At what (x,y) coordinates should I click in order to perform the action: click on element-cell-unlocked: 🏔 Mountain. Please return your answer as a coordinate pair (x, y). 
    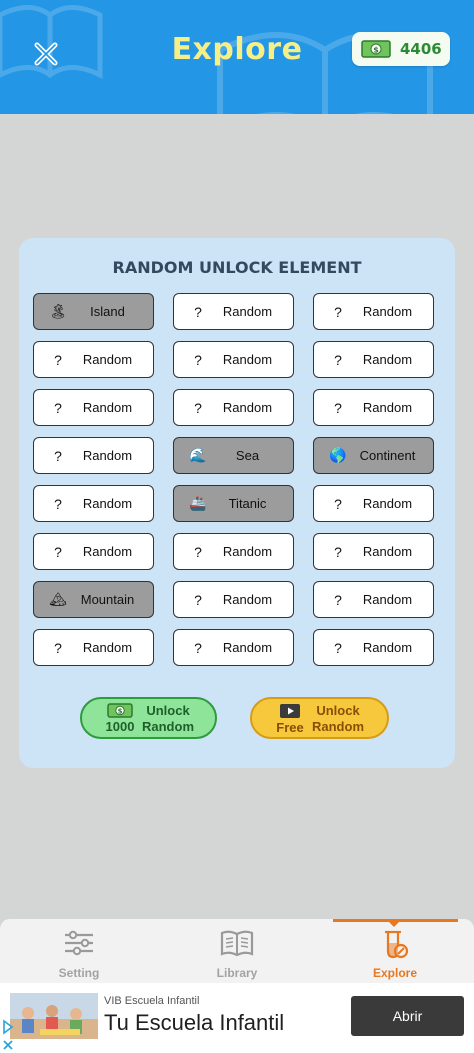
    Looking at the image, I should click on (93, 599).